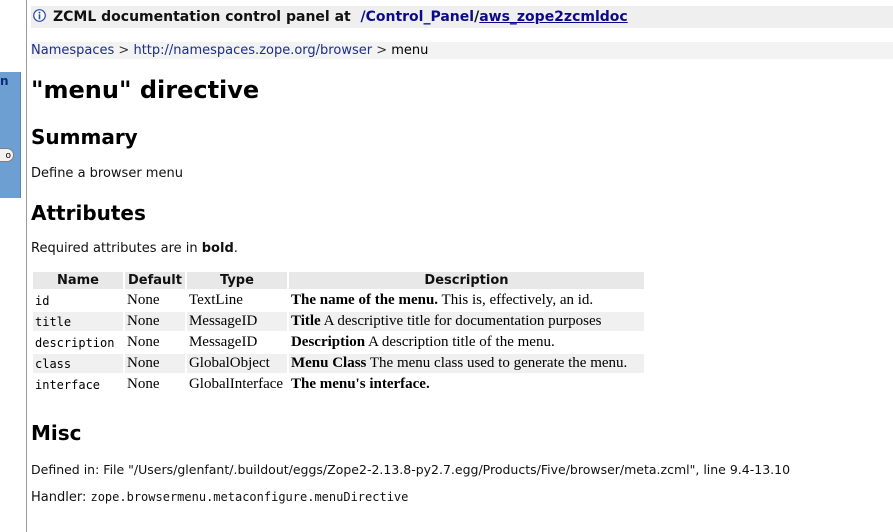 The image size is (893, 532). I want to click on attributes-heading: Attributes, so click(88, 213).